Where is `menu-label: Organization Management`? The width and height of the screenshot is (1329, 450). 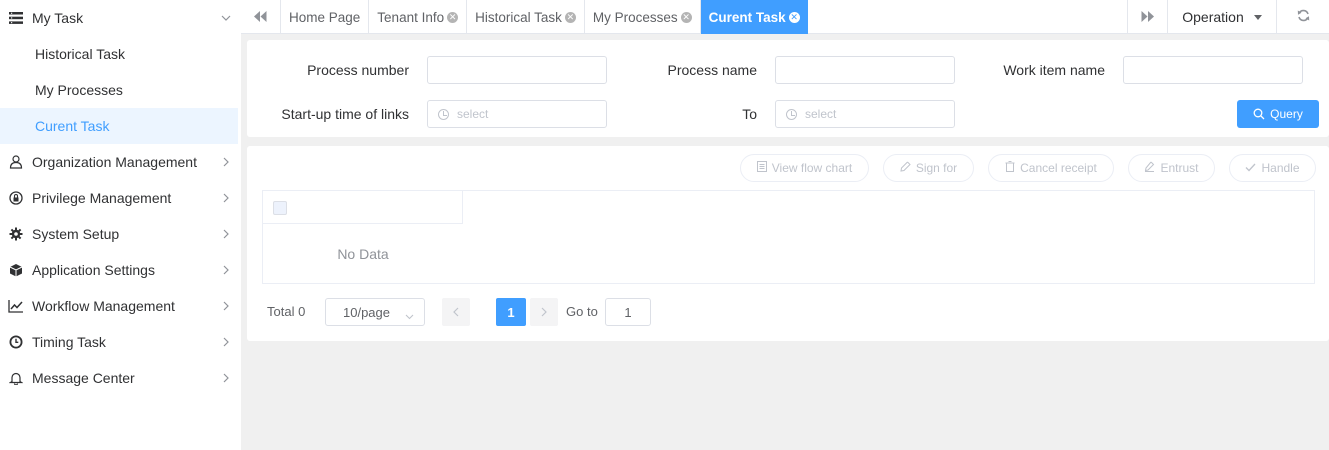
menu-label: Organization Management is located at coordinates (114, 162).